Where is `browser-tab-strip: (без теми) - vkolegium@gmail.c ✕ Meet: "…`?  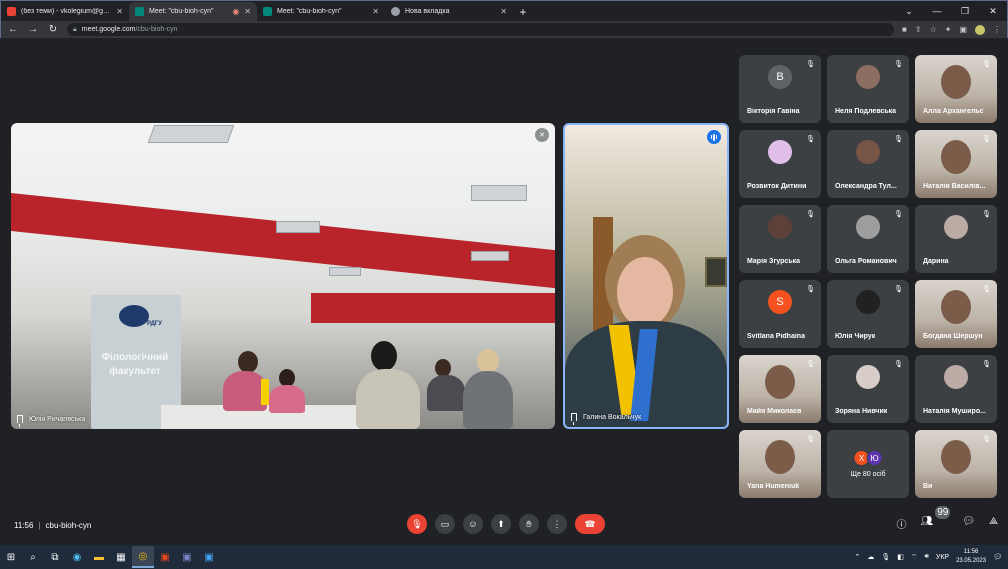
browser-tab-strip: (без теми) - vkolegium@gmail.c ✕ Meet: "… is located at coordinates (504, 10).